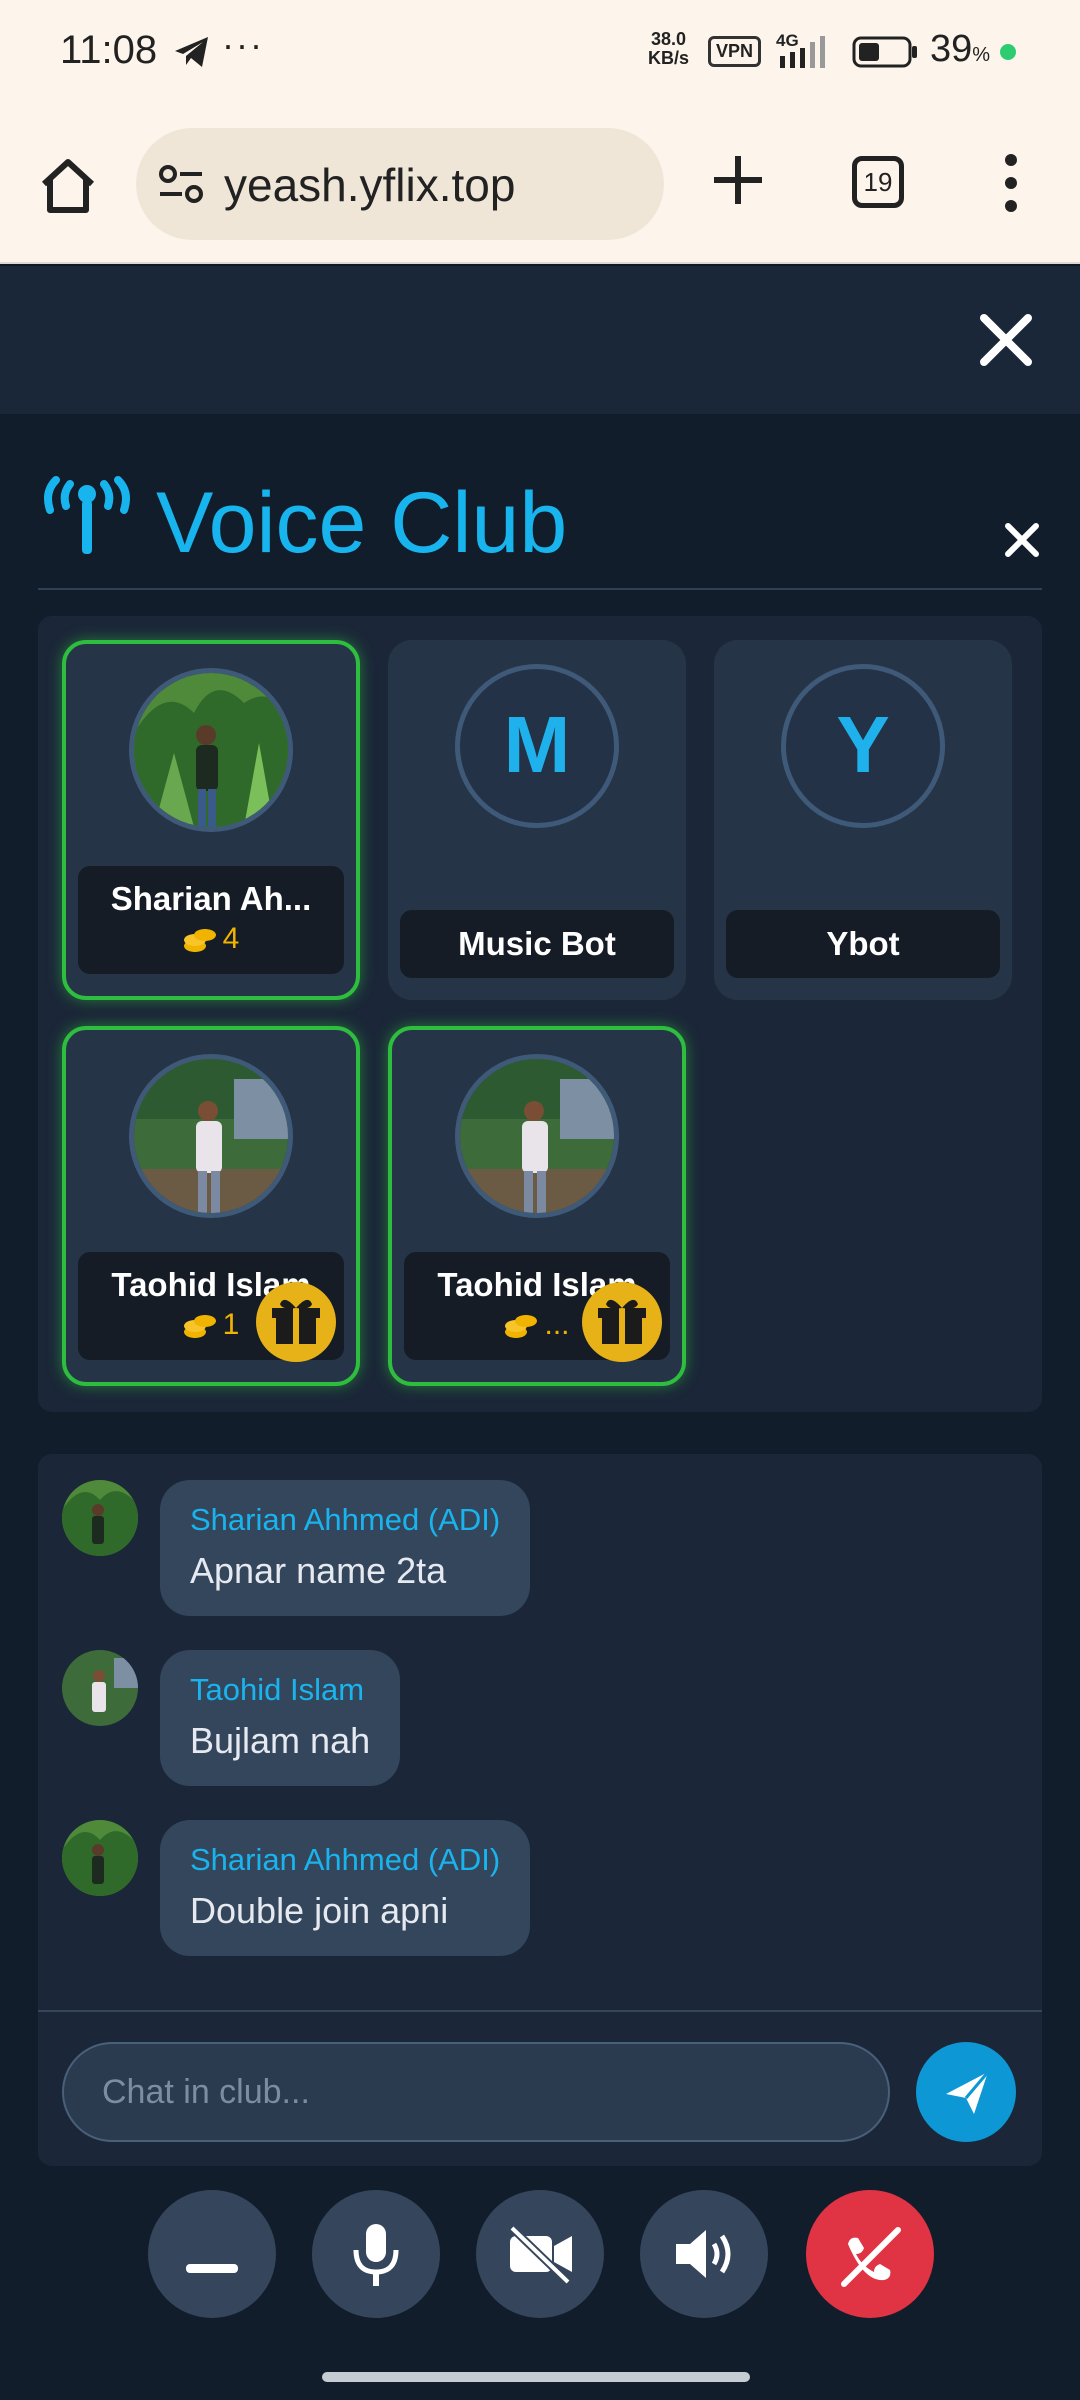 The height and width of the screenshot is (2400, 1080). Describe the element at coordinates (231, 1324) in the screenshot. I see `coin-count: 1` at that location.